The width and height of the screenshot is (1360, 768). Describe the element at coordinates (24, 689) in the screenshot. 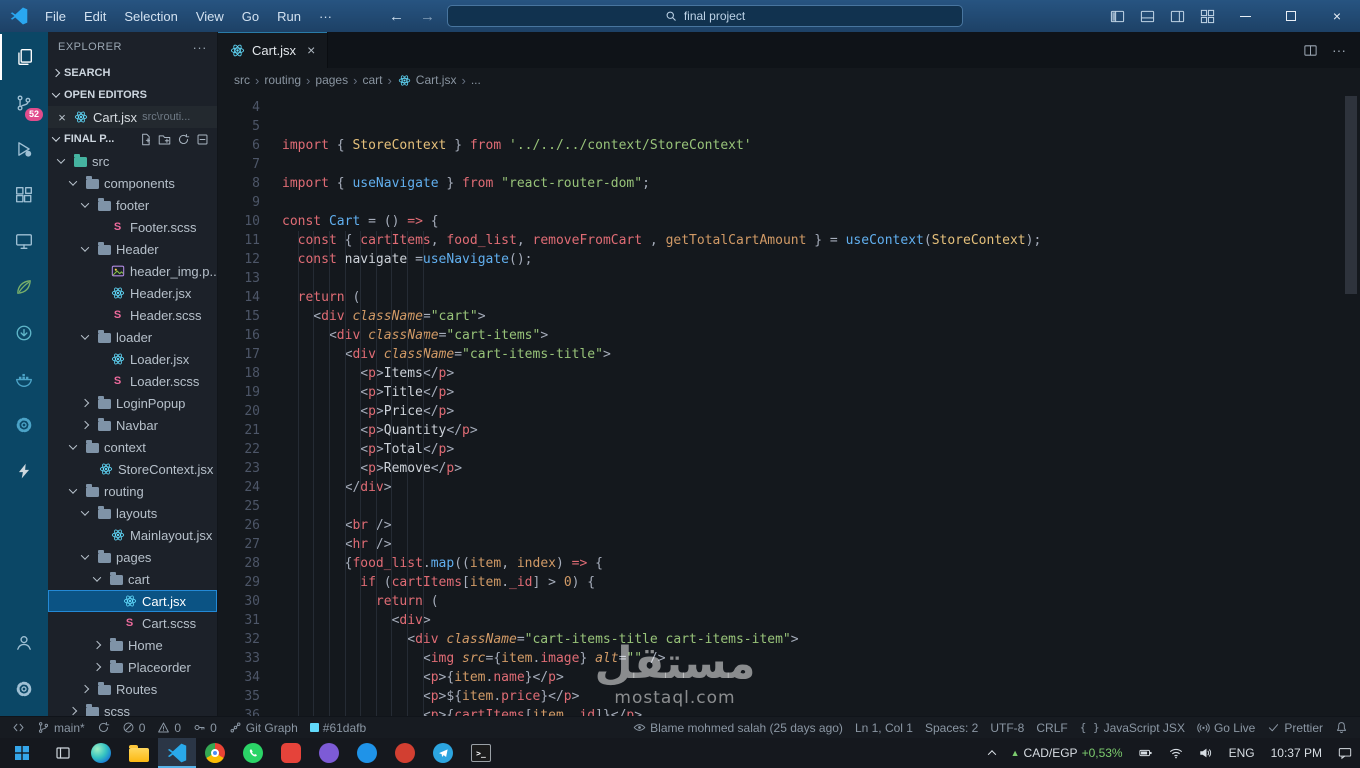

I see `activitybar-manage` at that location.